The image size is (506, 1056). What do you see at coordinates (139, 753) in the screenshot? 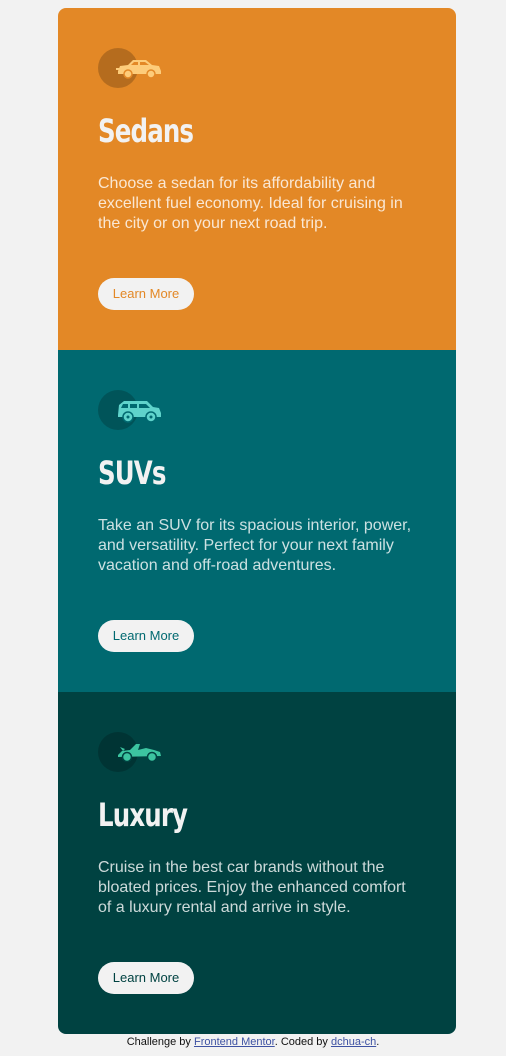
I see `luxury-car-icon` at bounding box center [139, 753].